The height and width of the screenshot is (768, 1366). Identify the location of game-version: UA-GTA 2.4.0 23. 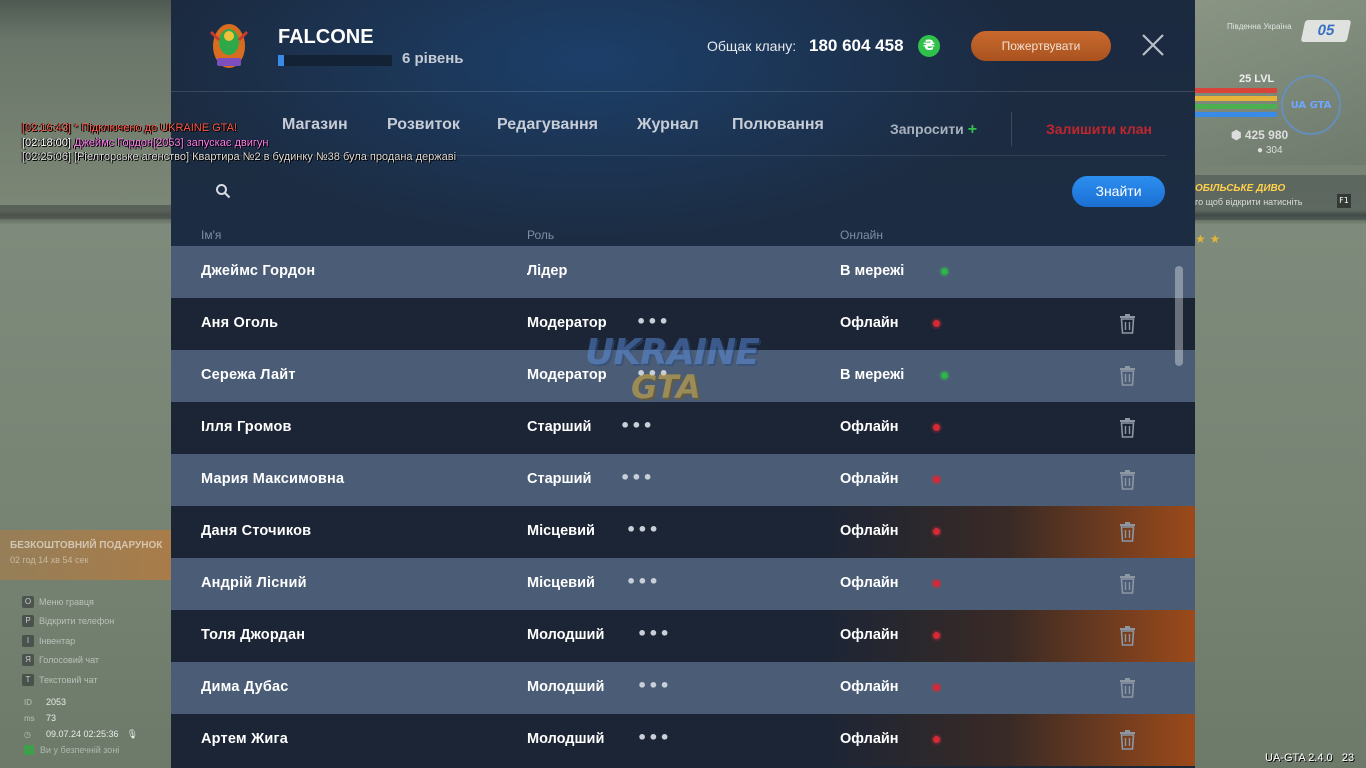
(1310, 758).